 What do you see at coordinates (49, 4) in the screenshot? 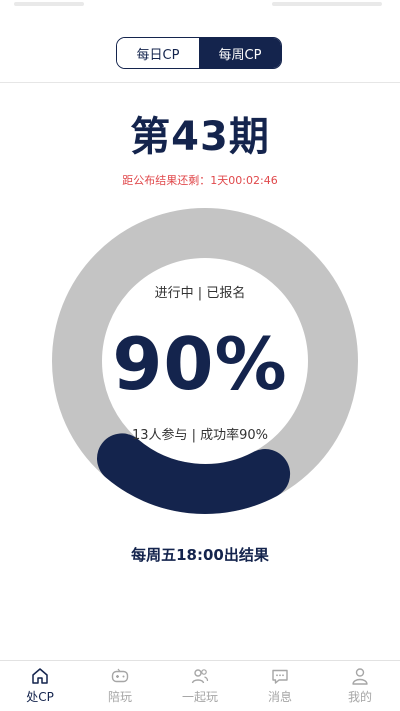
I see `status-bar-left` at bounding box center [49, 4].